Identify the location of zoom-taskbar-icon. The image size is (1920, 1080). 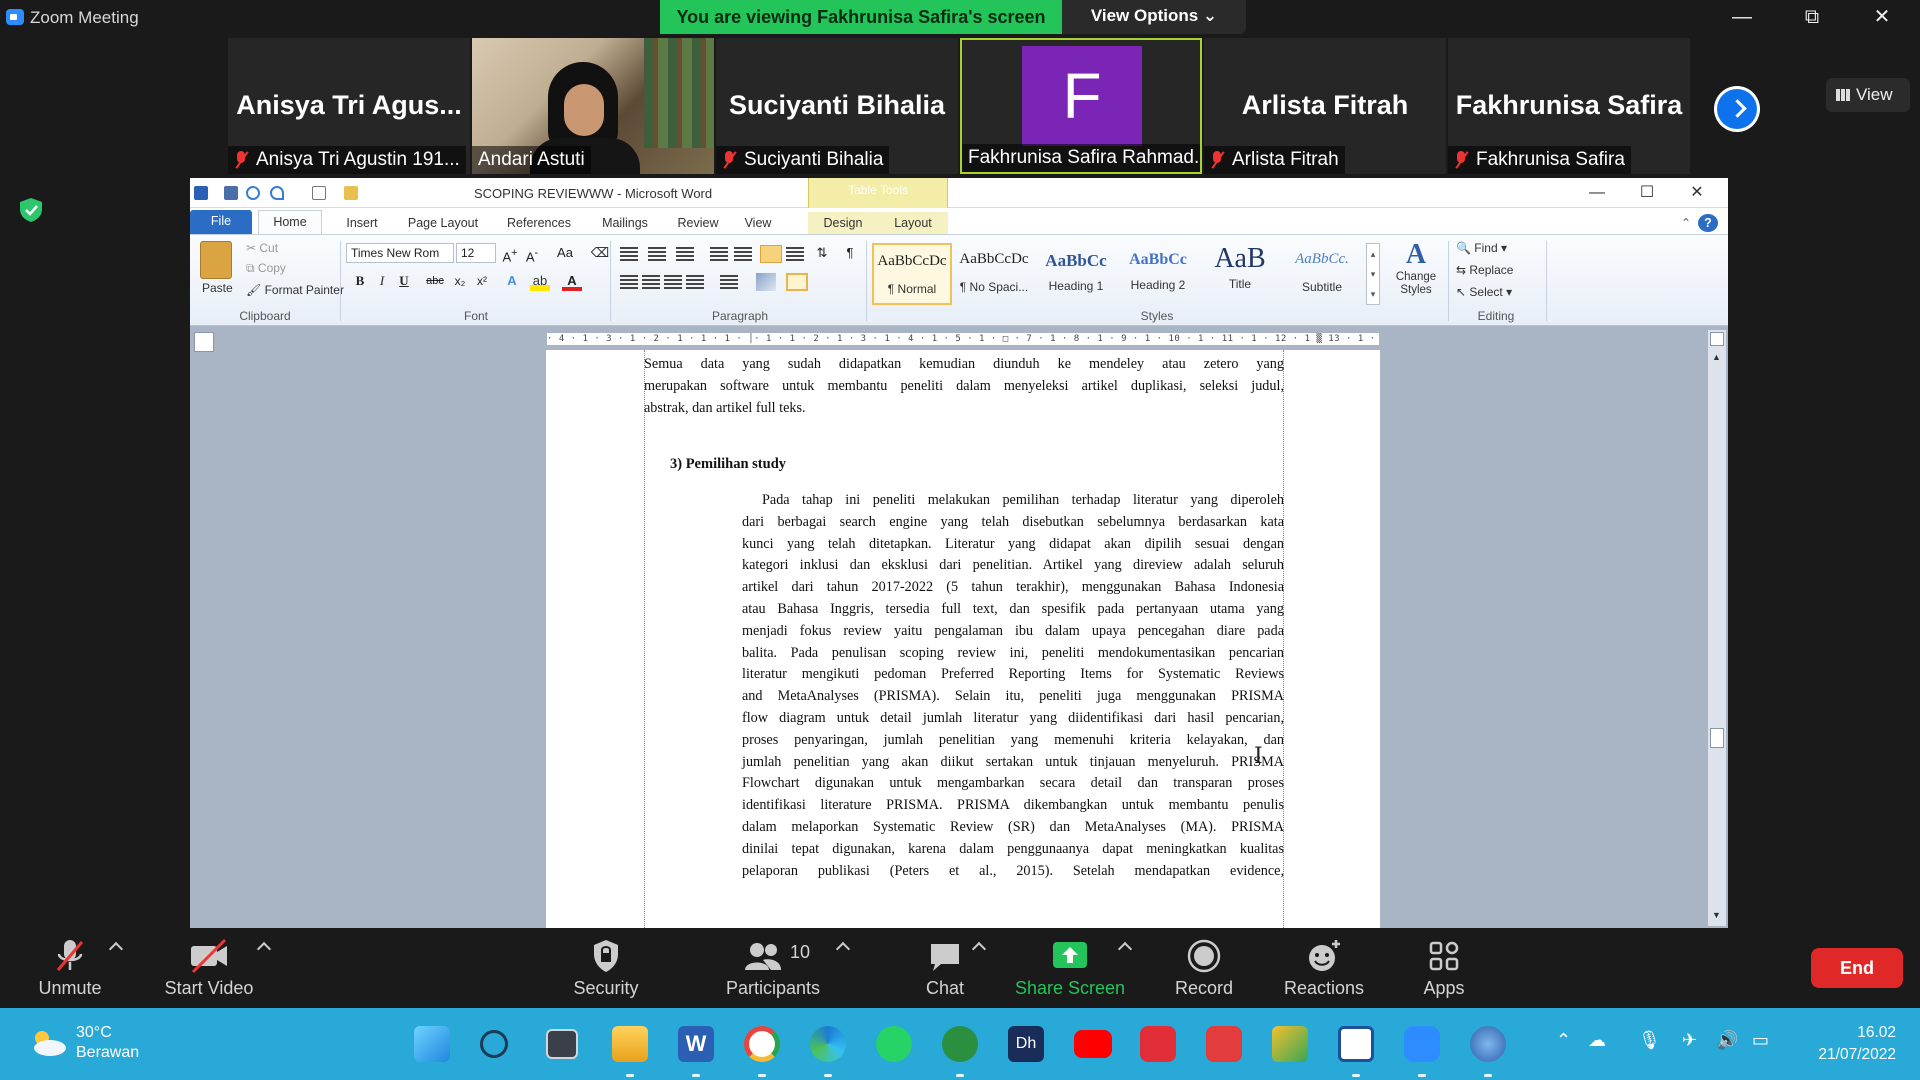
(1422, 1044).